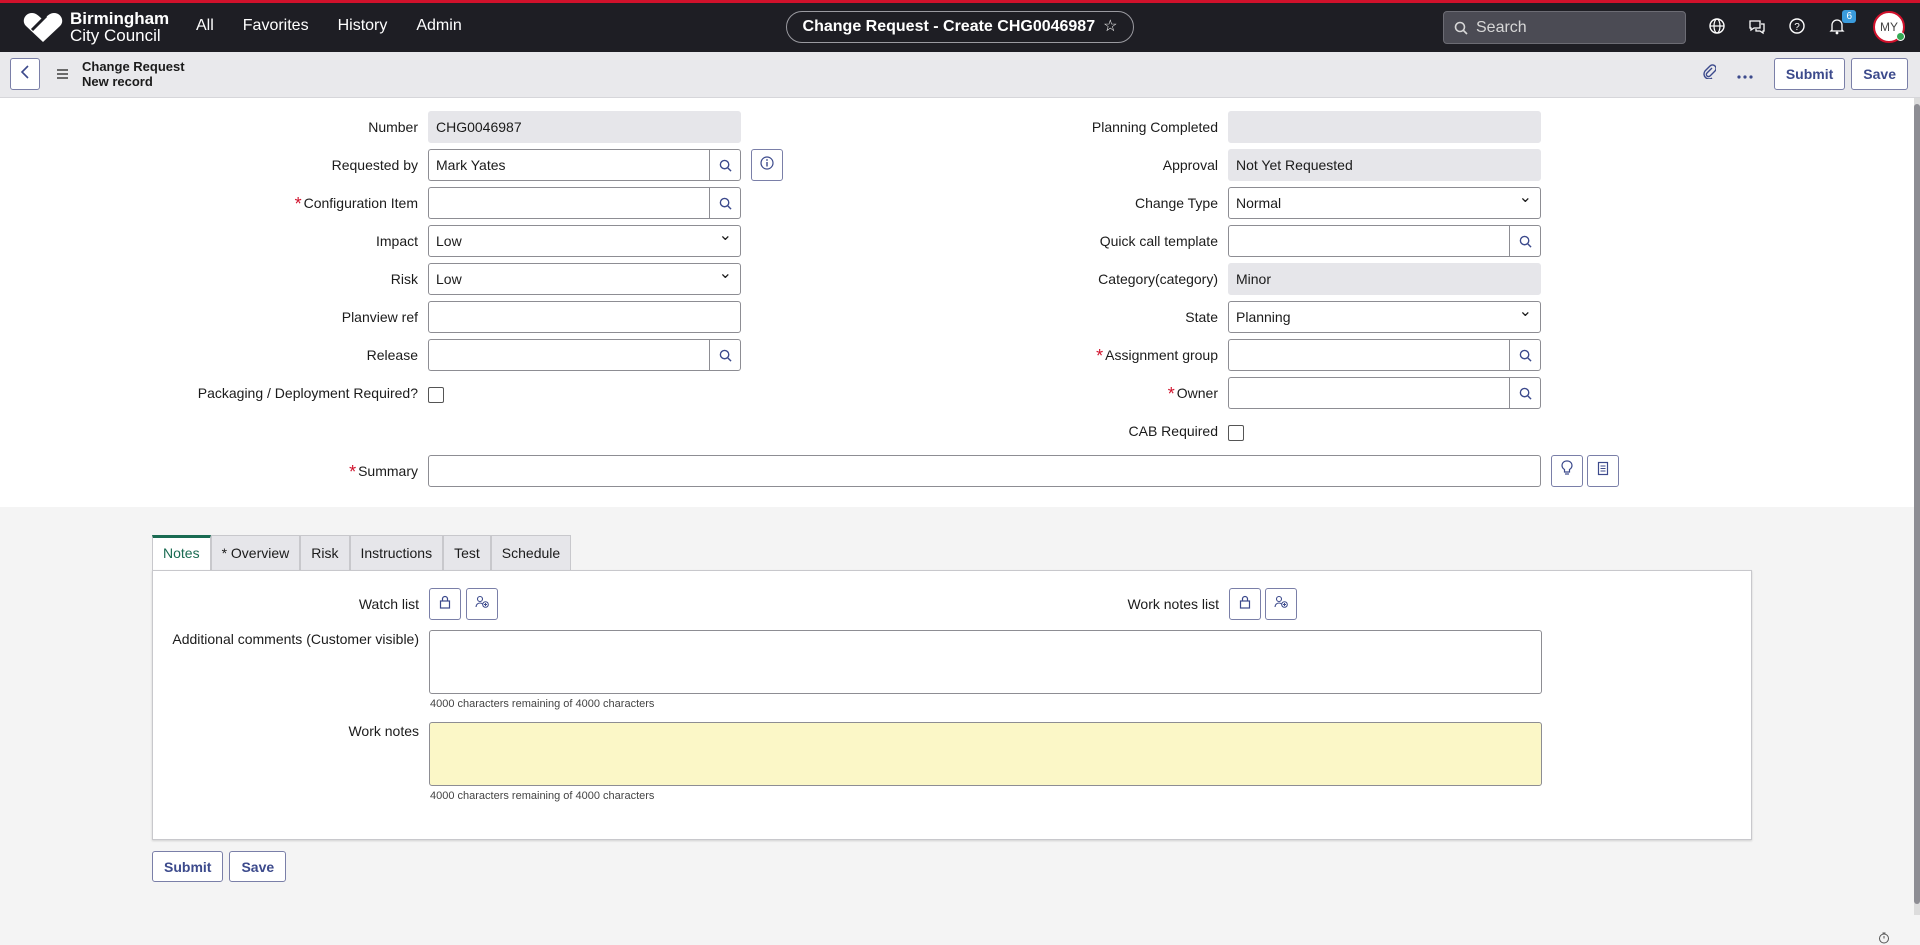 Image resolution: width=1920 pixels, height=945 pixels. I want to click on configuration-item-label: * Configuration Item, so click(356, 204).